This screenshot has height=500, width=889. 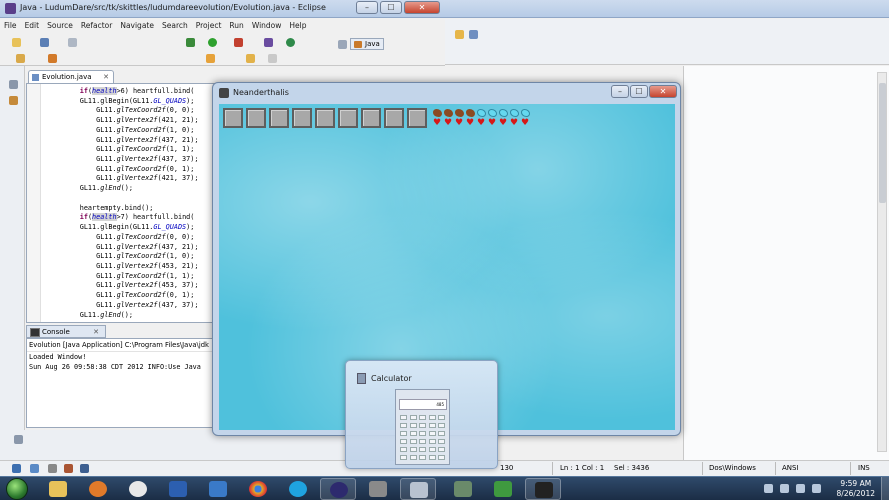 I want to click on menu-window: Window, so click(x=267, y=25).